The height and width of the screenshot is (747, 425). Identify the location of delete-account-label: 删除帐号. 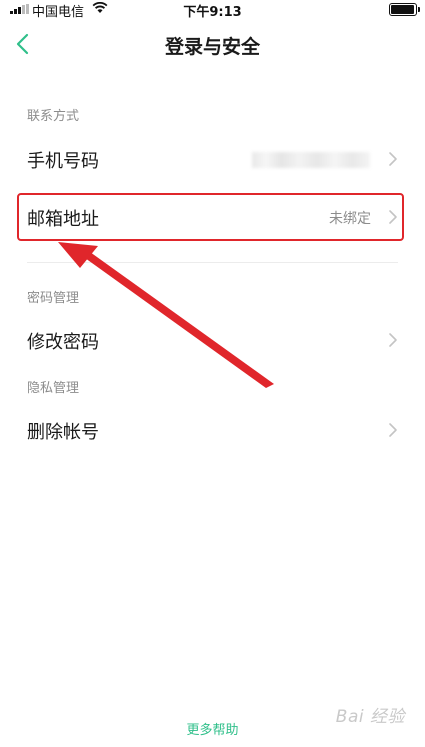
(63, 432).